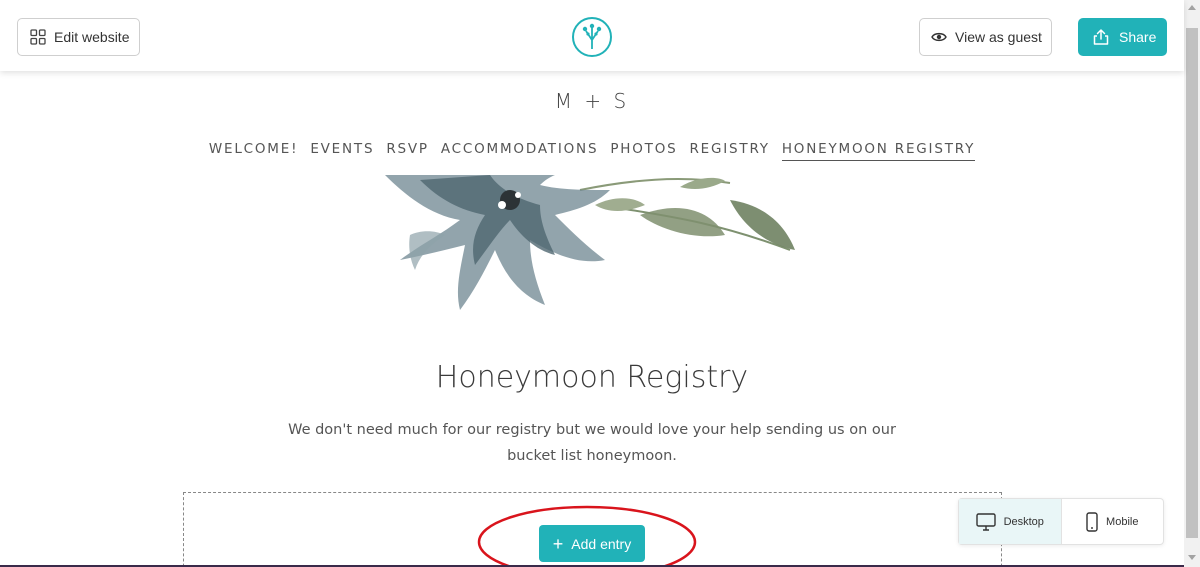 Image resolution: width=1200 pixels, height=567 pixels. I want to click on desktop-toggle: Desktop, so click(1010, 521).